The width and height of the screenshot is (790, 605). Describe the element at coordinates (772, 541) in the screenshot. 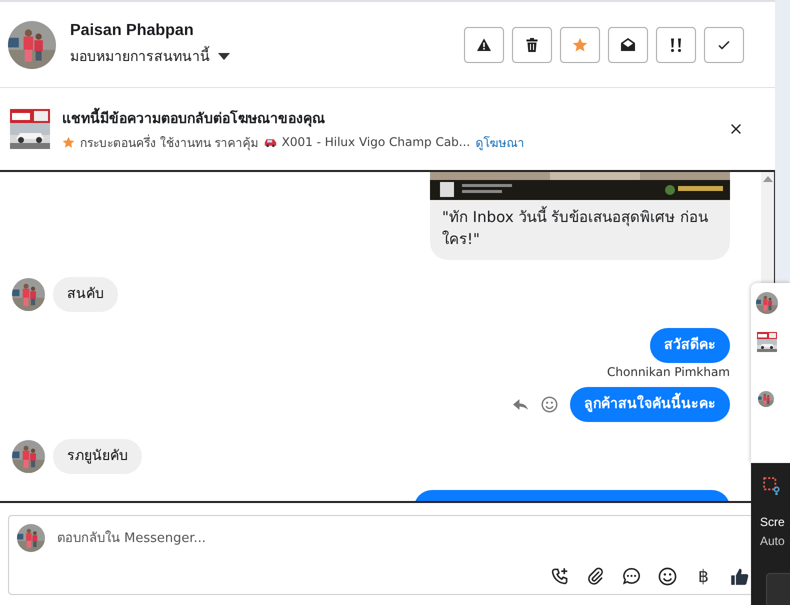

I see `toast-text: Auto` at that location.